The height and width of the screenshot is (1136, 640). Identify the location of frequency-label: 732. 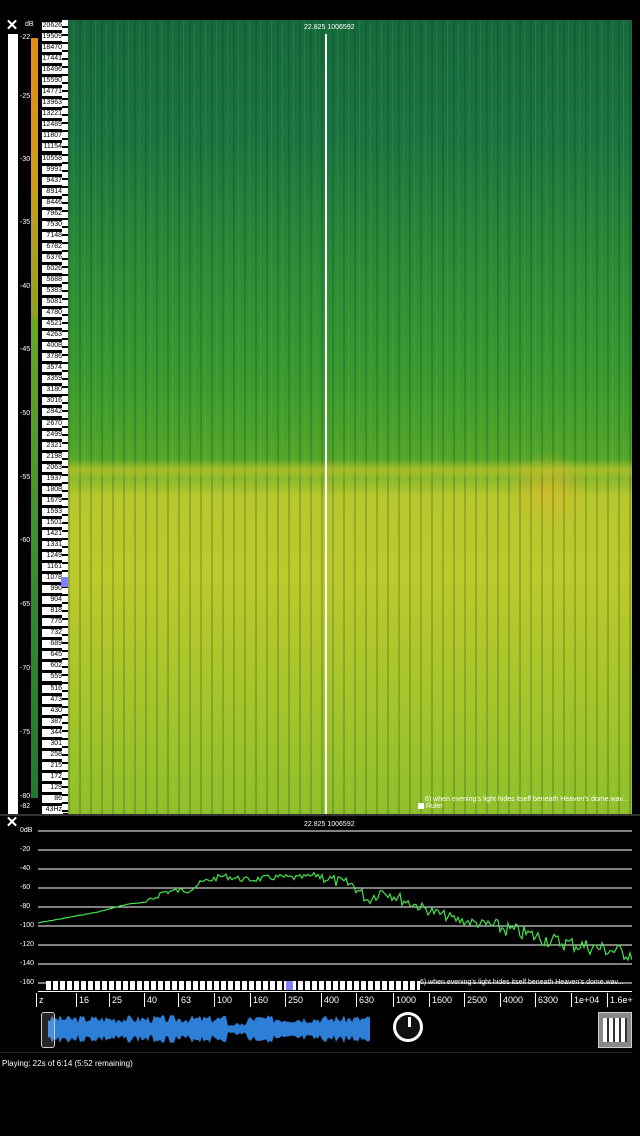
(52, 633).